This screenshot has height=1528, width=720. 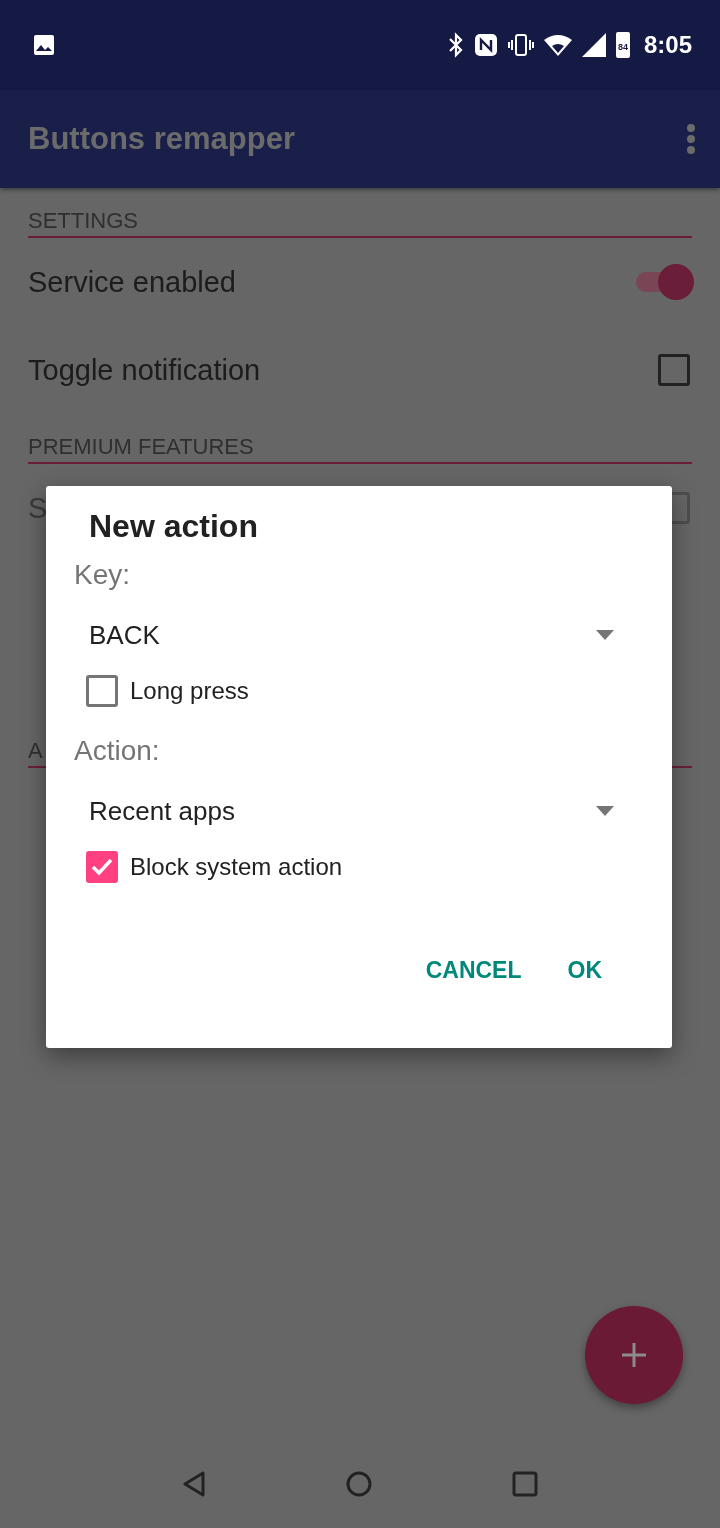 What do you see at coordinates (44, 45) in the screenshot?
I see `image-icon` at bounding box center [44, 45].